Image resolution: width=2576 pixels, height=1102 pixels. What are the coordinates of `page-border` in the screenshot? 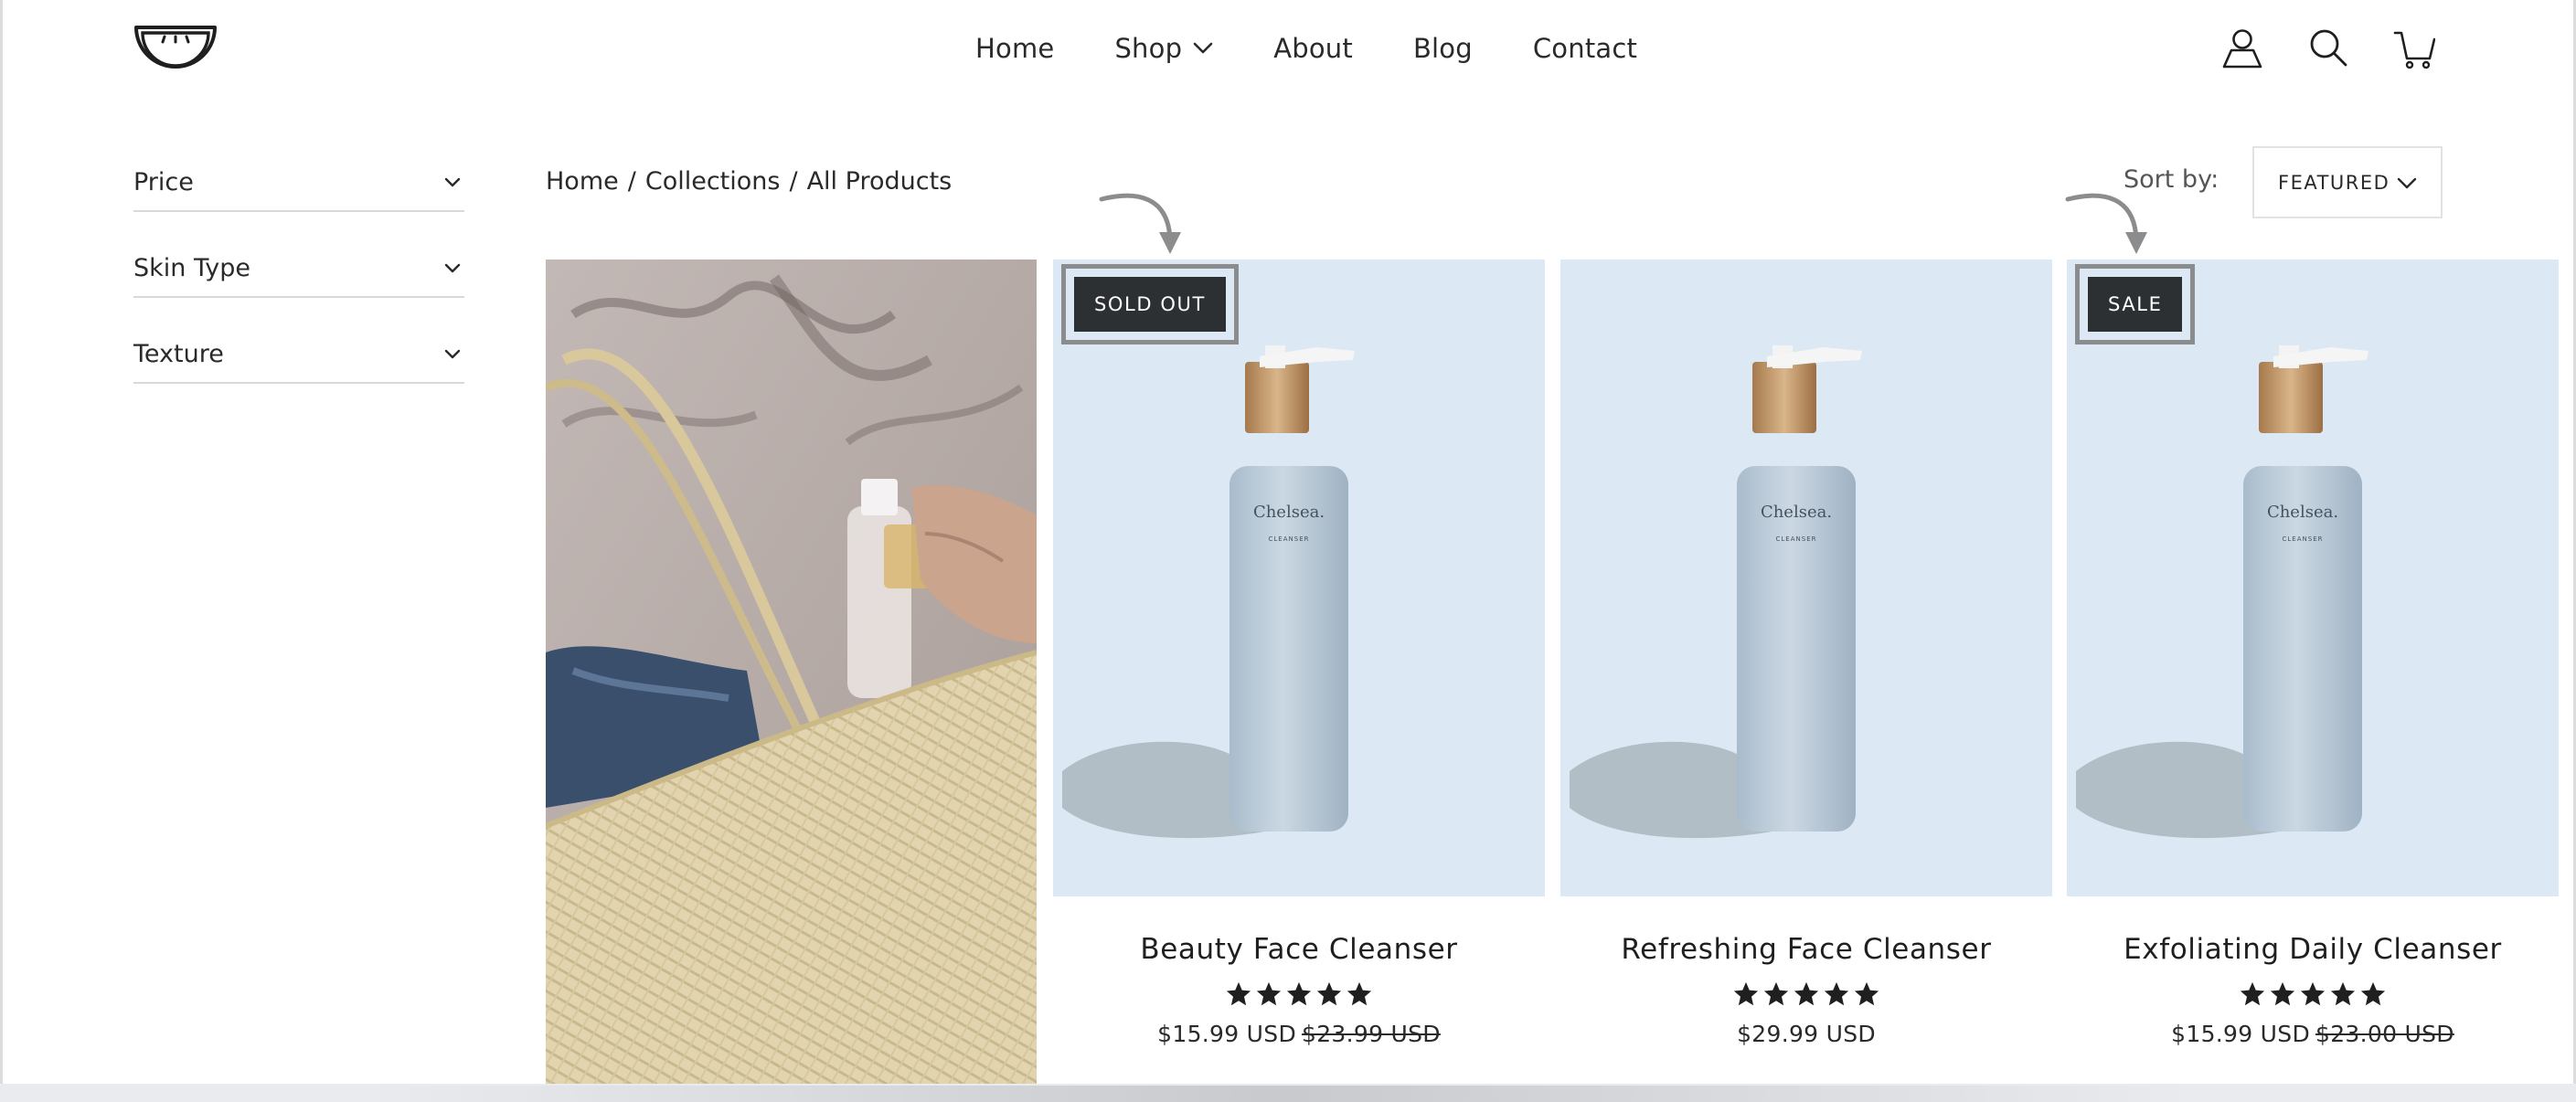 It's located at (1, 551).